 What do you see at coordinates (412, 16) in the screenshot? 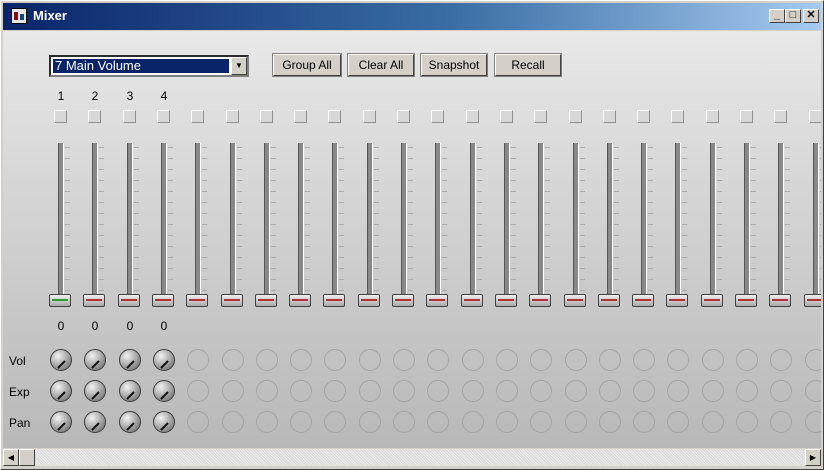
I see `title-bar: Mixer _ □ ✕` at bounding box center [412, 16].